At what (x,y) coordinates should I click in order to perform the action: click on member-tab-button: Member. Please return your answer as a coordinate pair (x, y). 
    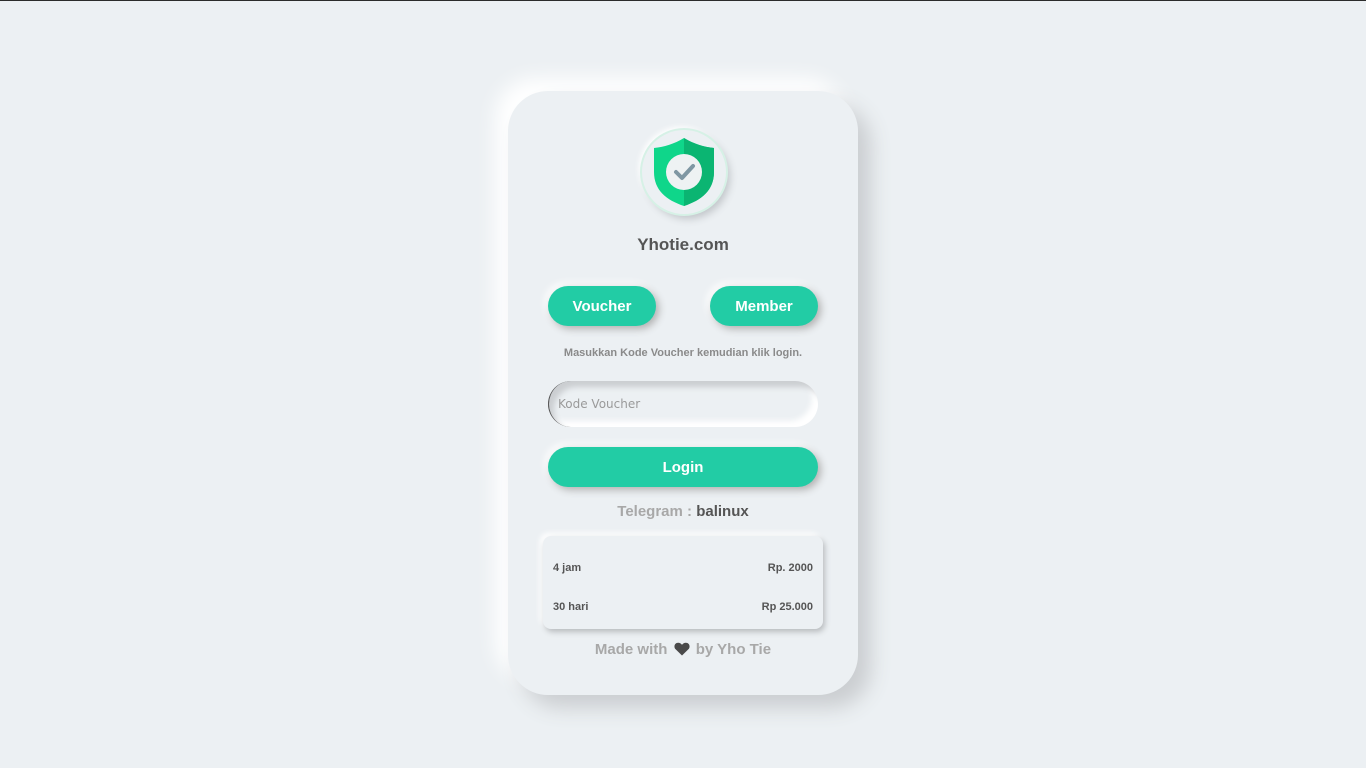
    Looking at the image, I should click on (764, 306).